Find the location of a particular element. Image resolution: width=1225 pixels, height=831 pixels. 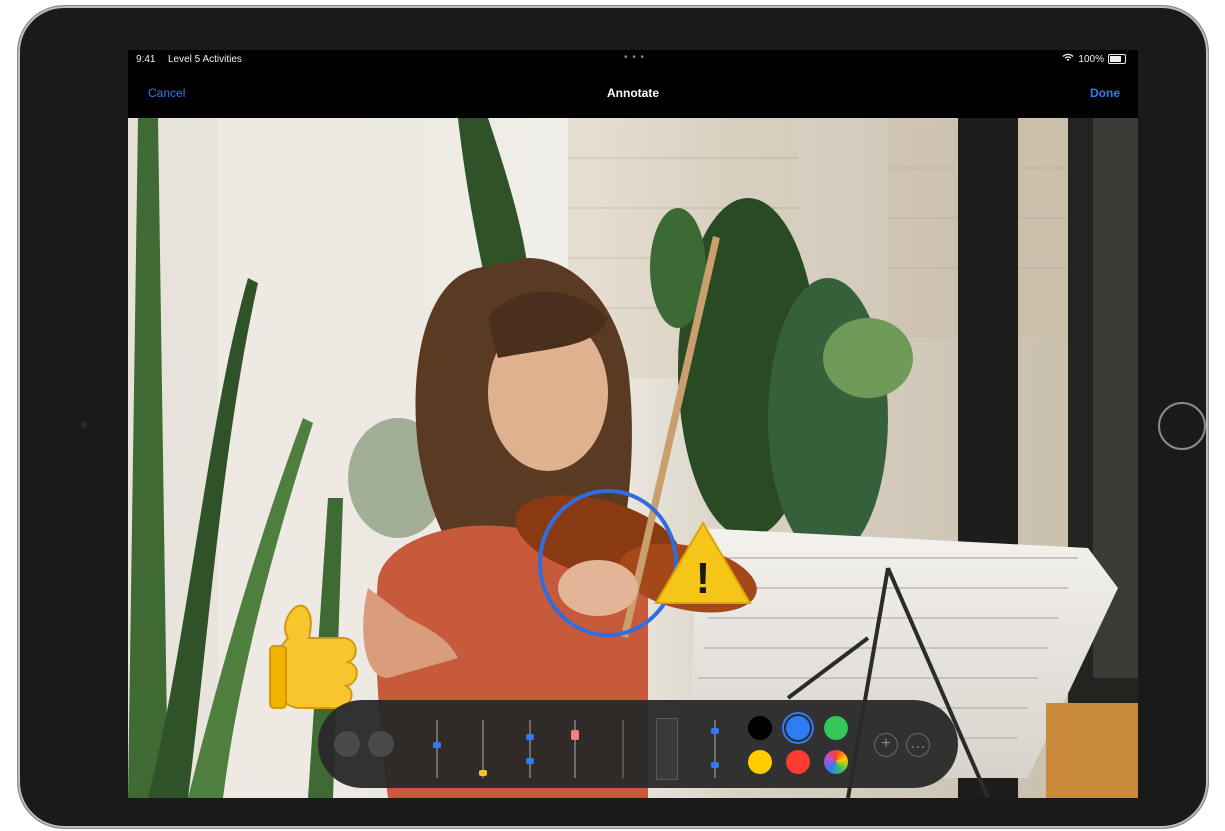

lasso-tool is located at coordinates (623, 745).